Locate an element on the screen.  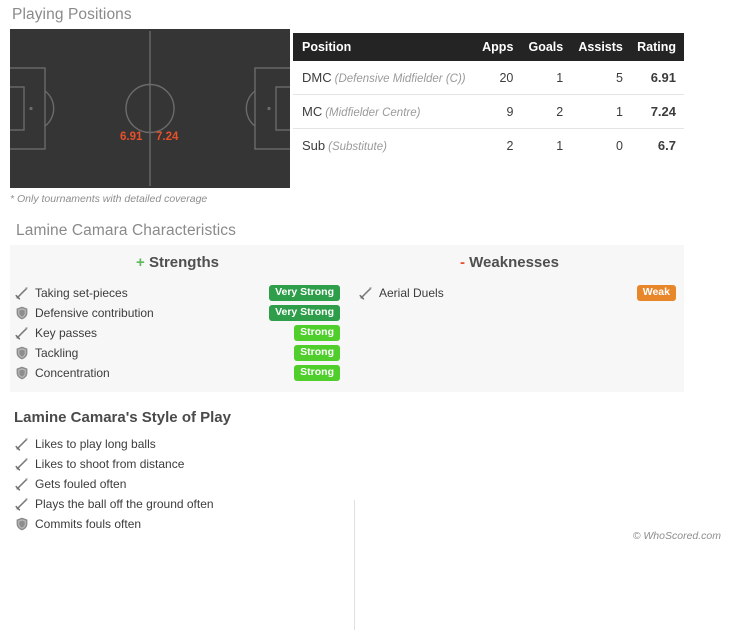
style-of-play-label: Commits fouls often is located at coordinates (88, 524).